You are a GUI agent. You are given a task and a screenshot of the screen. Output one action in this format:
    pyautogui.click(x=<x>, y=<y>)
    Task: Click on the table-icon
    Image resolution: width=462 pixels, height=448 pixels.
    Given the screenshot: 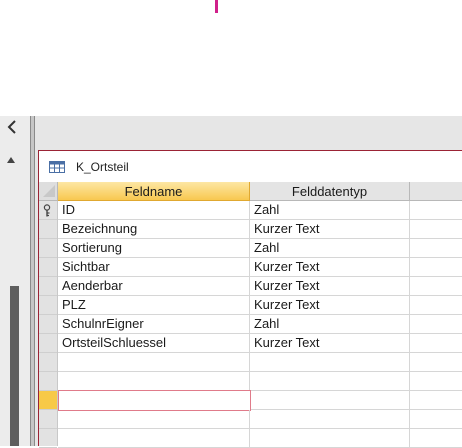 What is the action you would take?
    pyautogui.click(x=57, y=167)
    